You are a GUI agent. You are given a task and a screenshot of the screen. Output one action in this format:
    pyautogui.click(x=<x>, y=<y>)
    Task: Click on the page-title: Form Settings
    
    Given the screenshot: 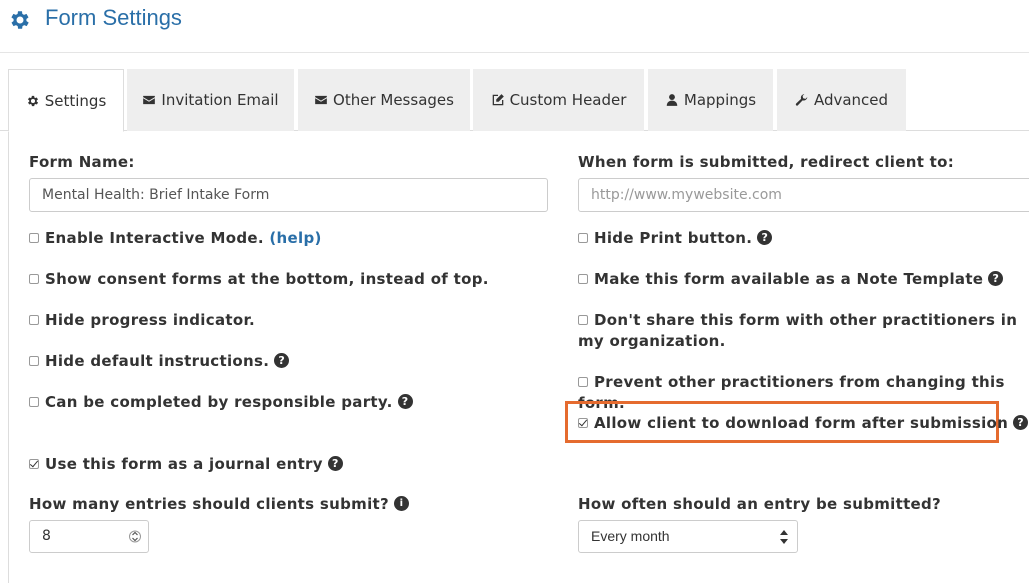 What is the action you would take?
    pyautogui.click(x=113, y=17)
    